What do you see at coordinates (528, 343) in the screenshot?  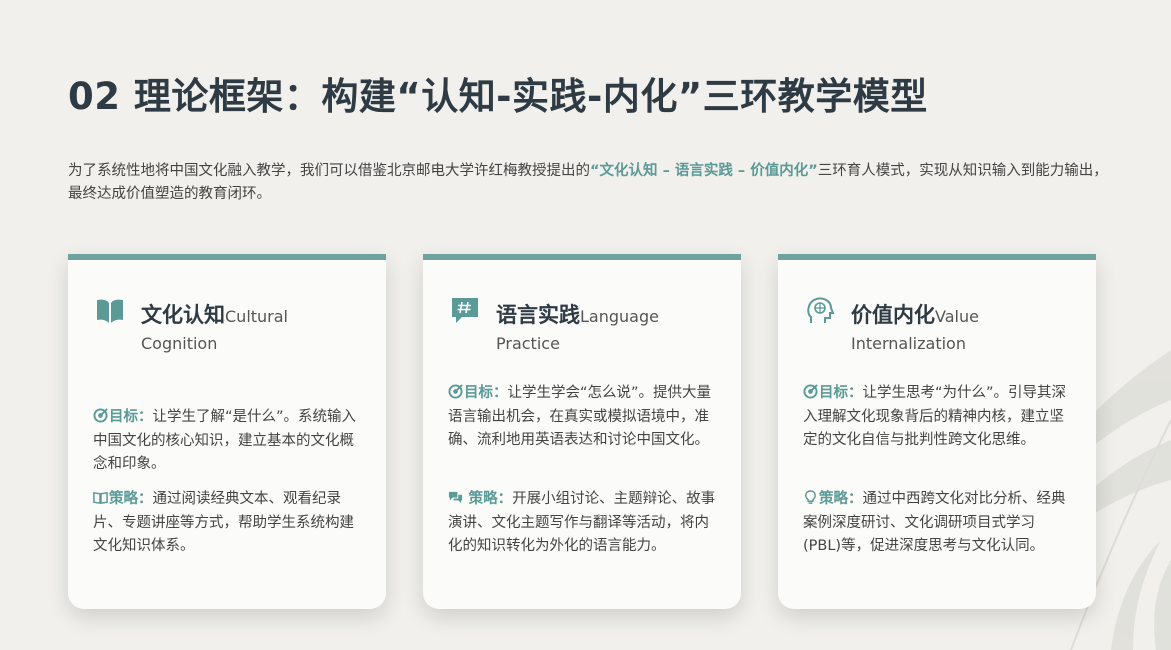 I see `card-title-en-line2: Practice` at bounding box center [528, 343].